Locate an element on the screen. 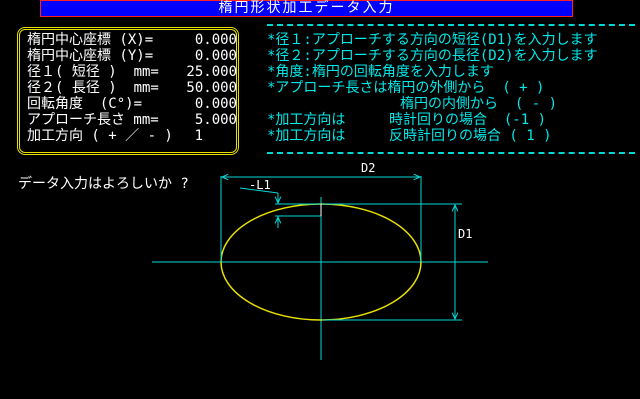 The image size is (640, 399). l1-label: -L1 is located at coordinates (260, 185).